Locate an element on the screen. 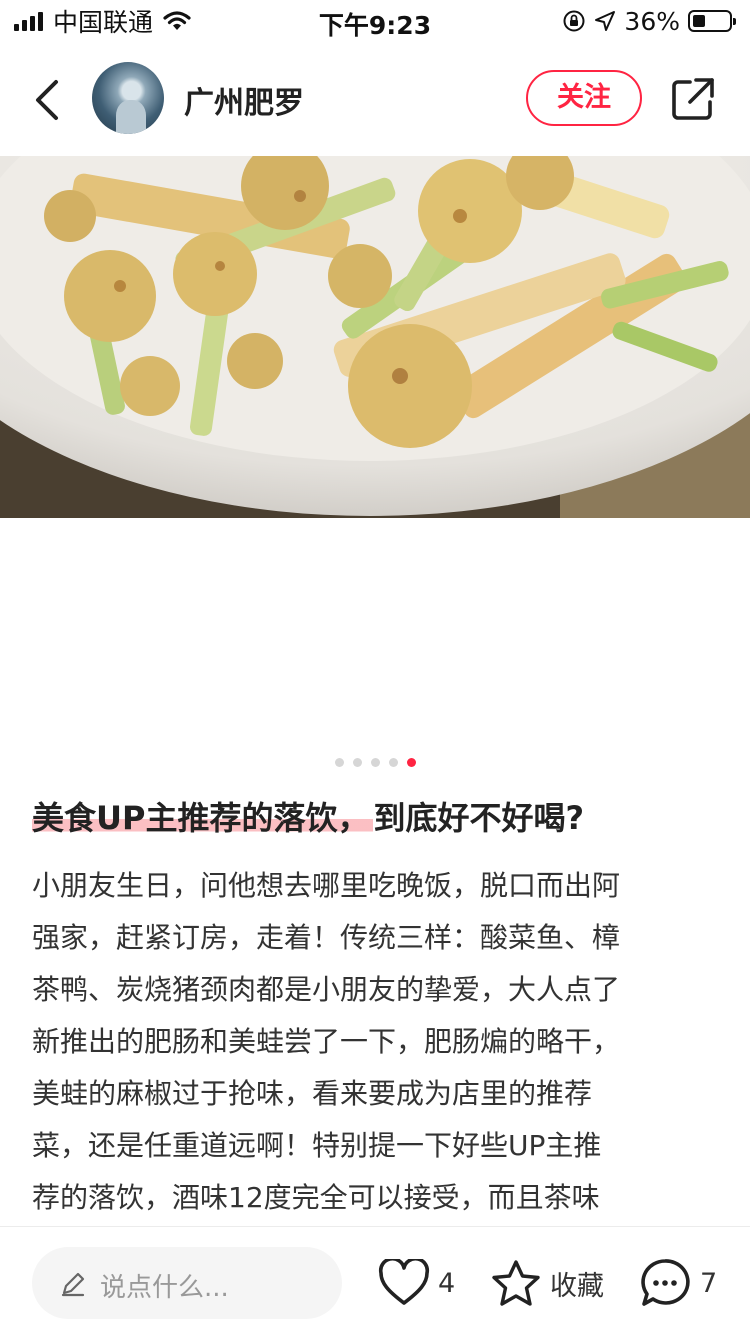 Image resolution: width=750 pixels, height=1334 pixels. nav-bar: 广州肥罗 关注 is located at coordinates (375, 98).